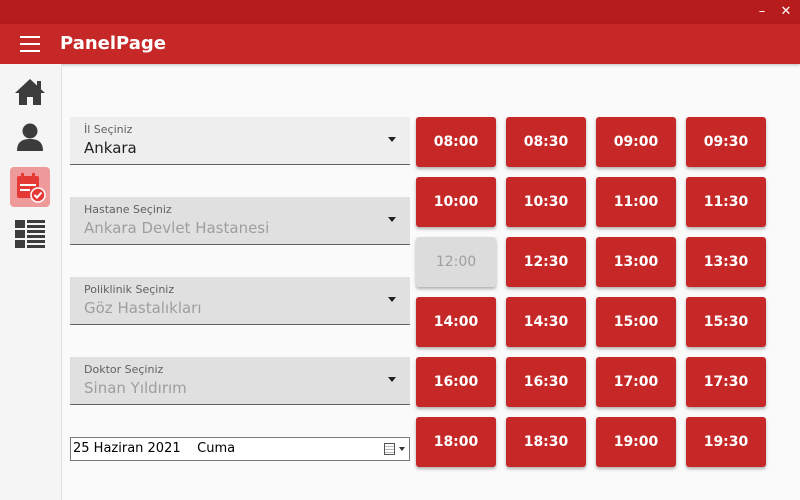 This screenshot has width=800, height=500. I want to click on doctor-value: Sinan Yıldırım, so click(135, 388).